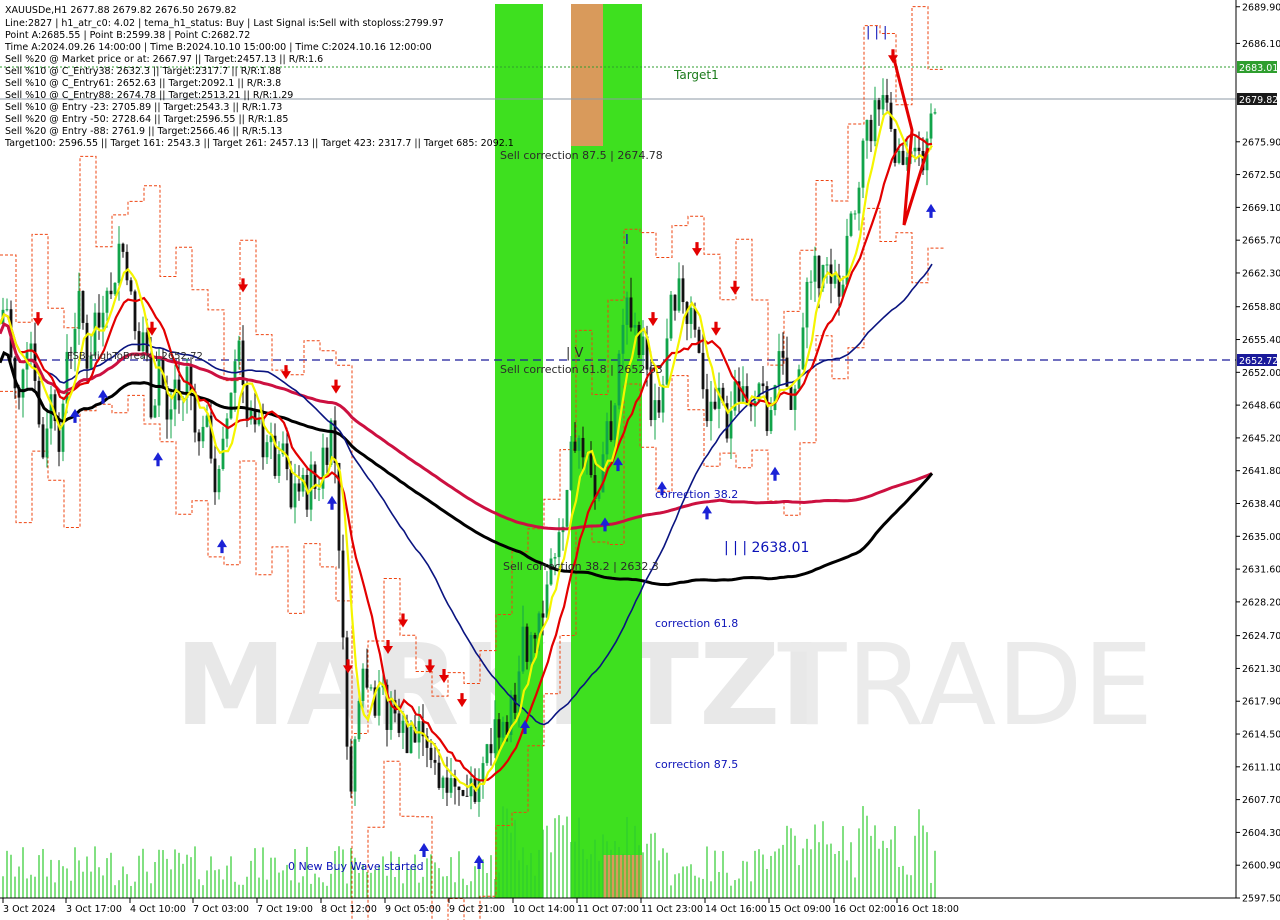 The width and height of the screenshot is (1280, 920). What do you see at coordinates (1261, 537) in the screenshot?
I see `y-tick-label: 2635.00` at bounding box center [1261, 537].